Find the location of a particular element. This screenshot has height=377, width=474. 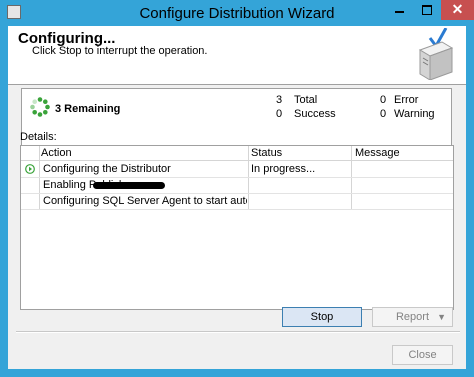

report-button-label: Report is located at coordinates (412, 317).